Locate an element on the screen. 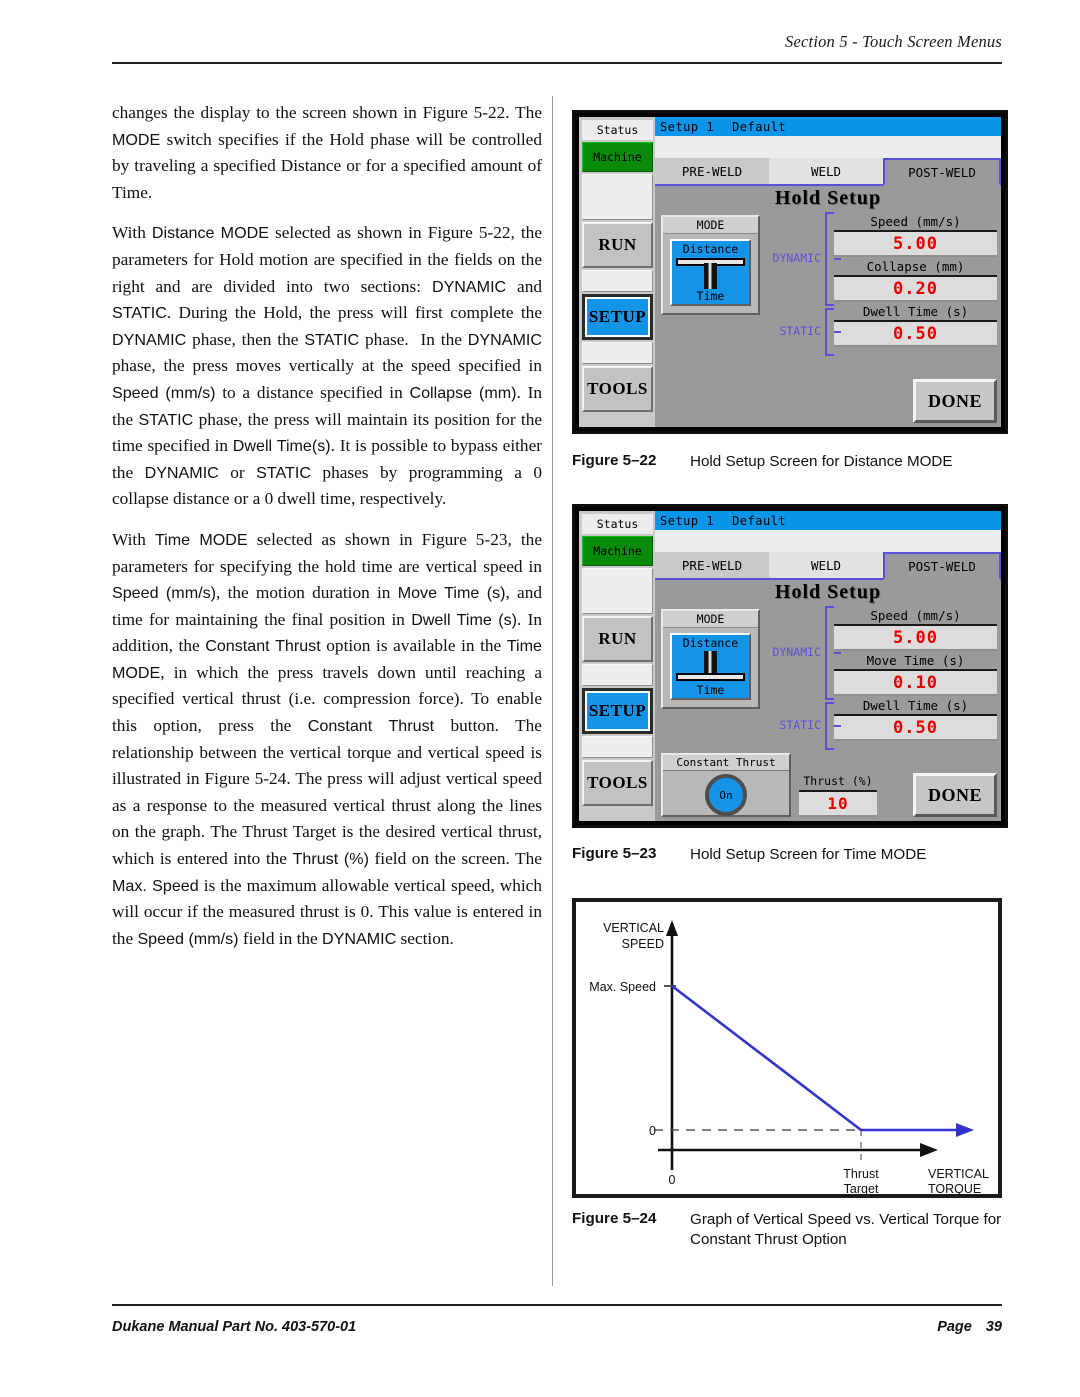  page-number-group: Page 39 is located at coordinates (969, 1327).